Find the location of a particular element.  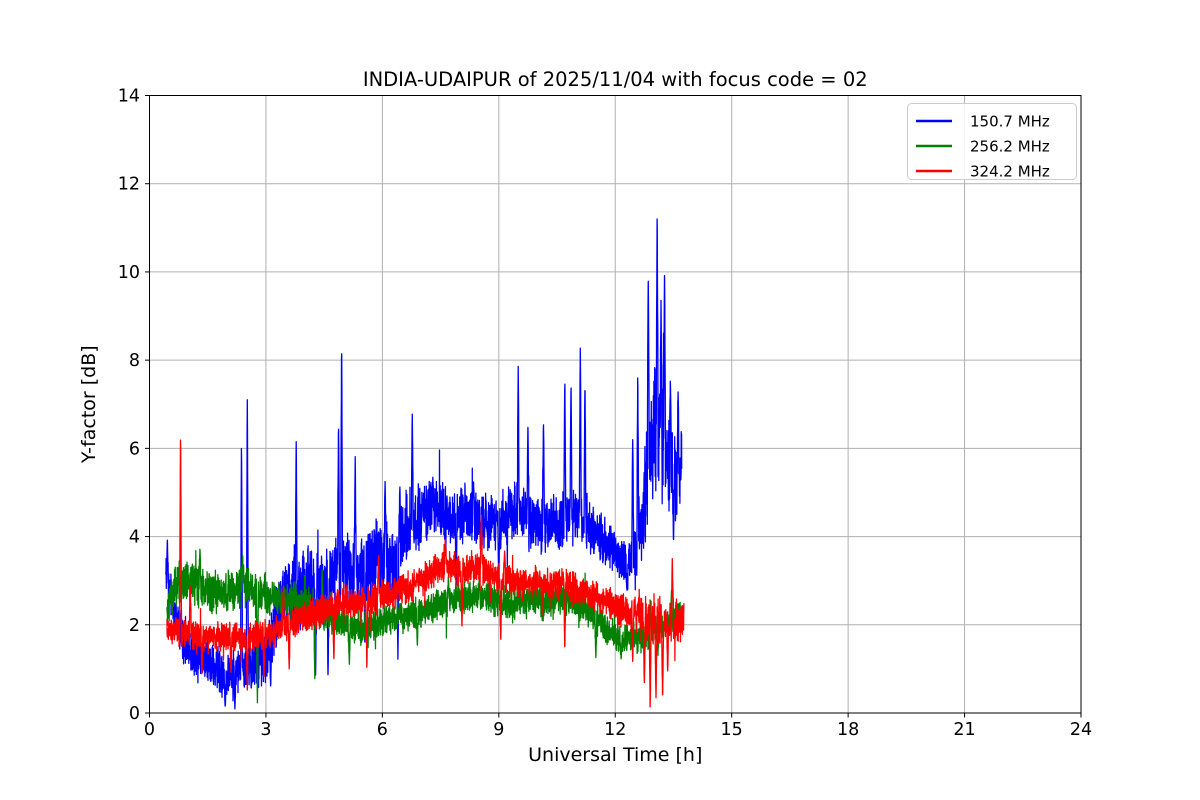

y-tick-label: 6 is located at coordinates (134, 449).